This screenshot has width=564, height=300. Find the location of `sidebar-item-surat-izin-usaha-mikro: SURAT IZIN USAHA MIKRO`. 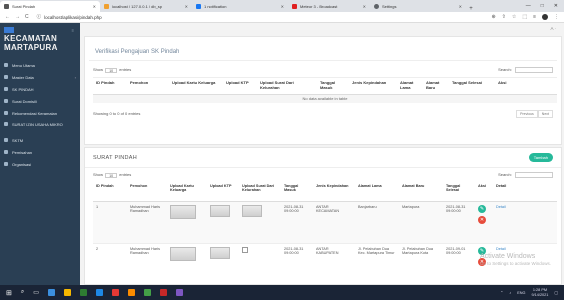

sidebar-item-surat-izin-usaha-mikro: SURAT IZIN USAHA MIKRO is located at coordinates (40, 126).